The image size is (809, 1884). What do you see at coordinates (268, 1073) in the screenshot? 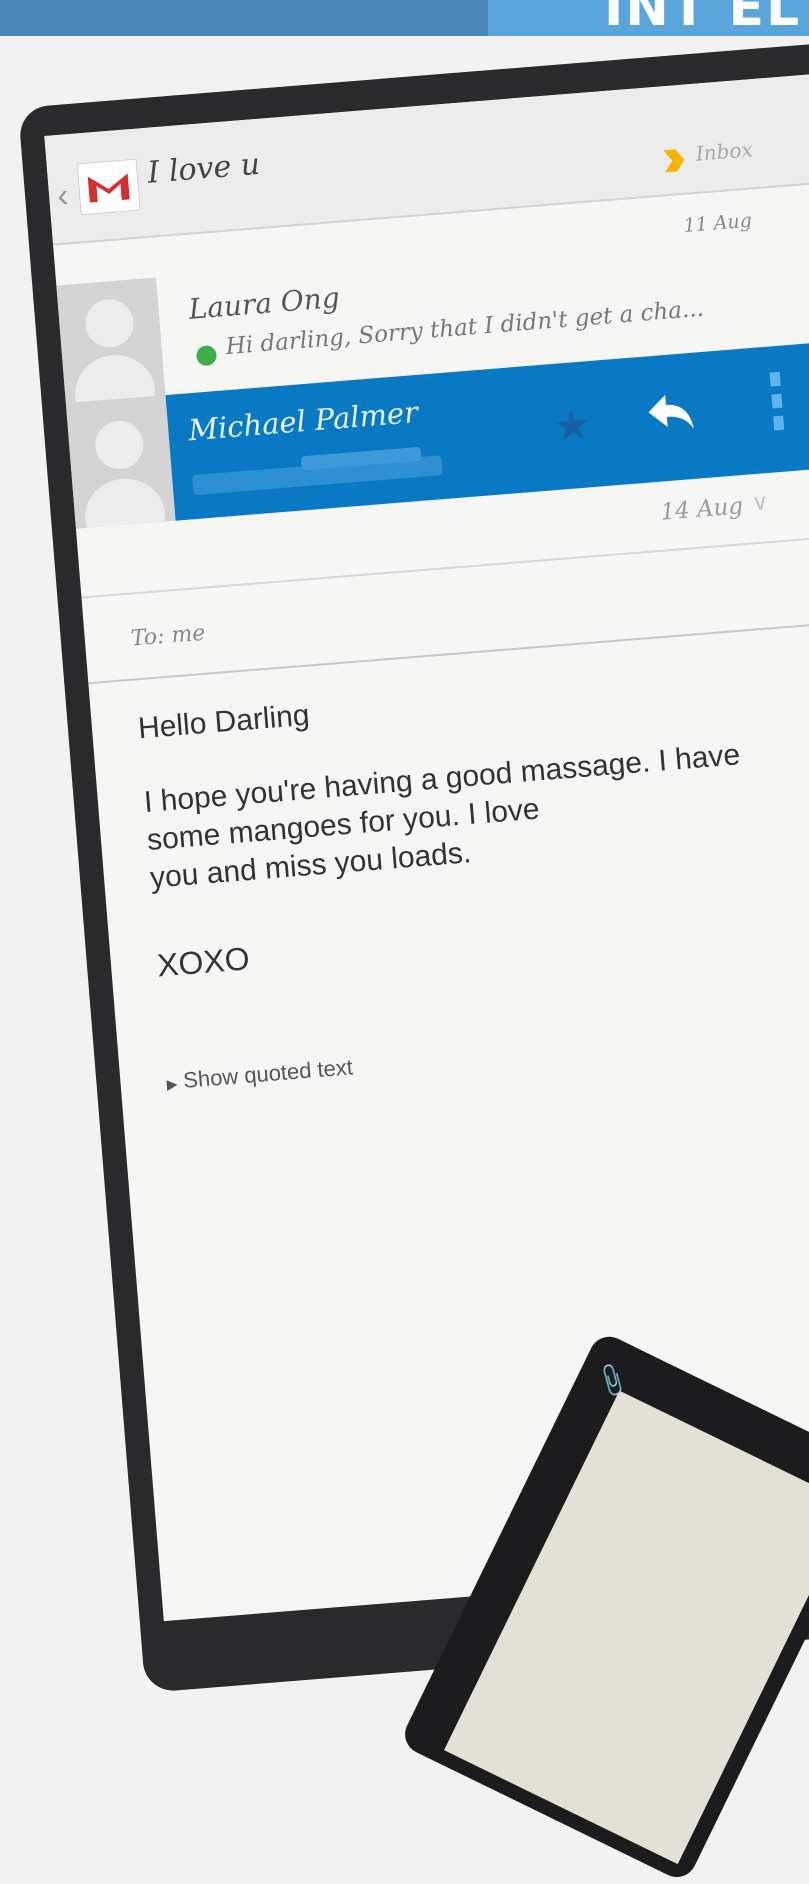
I see `show-quoted-label: Show quoted text` at bounding box center [268, 1073].